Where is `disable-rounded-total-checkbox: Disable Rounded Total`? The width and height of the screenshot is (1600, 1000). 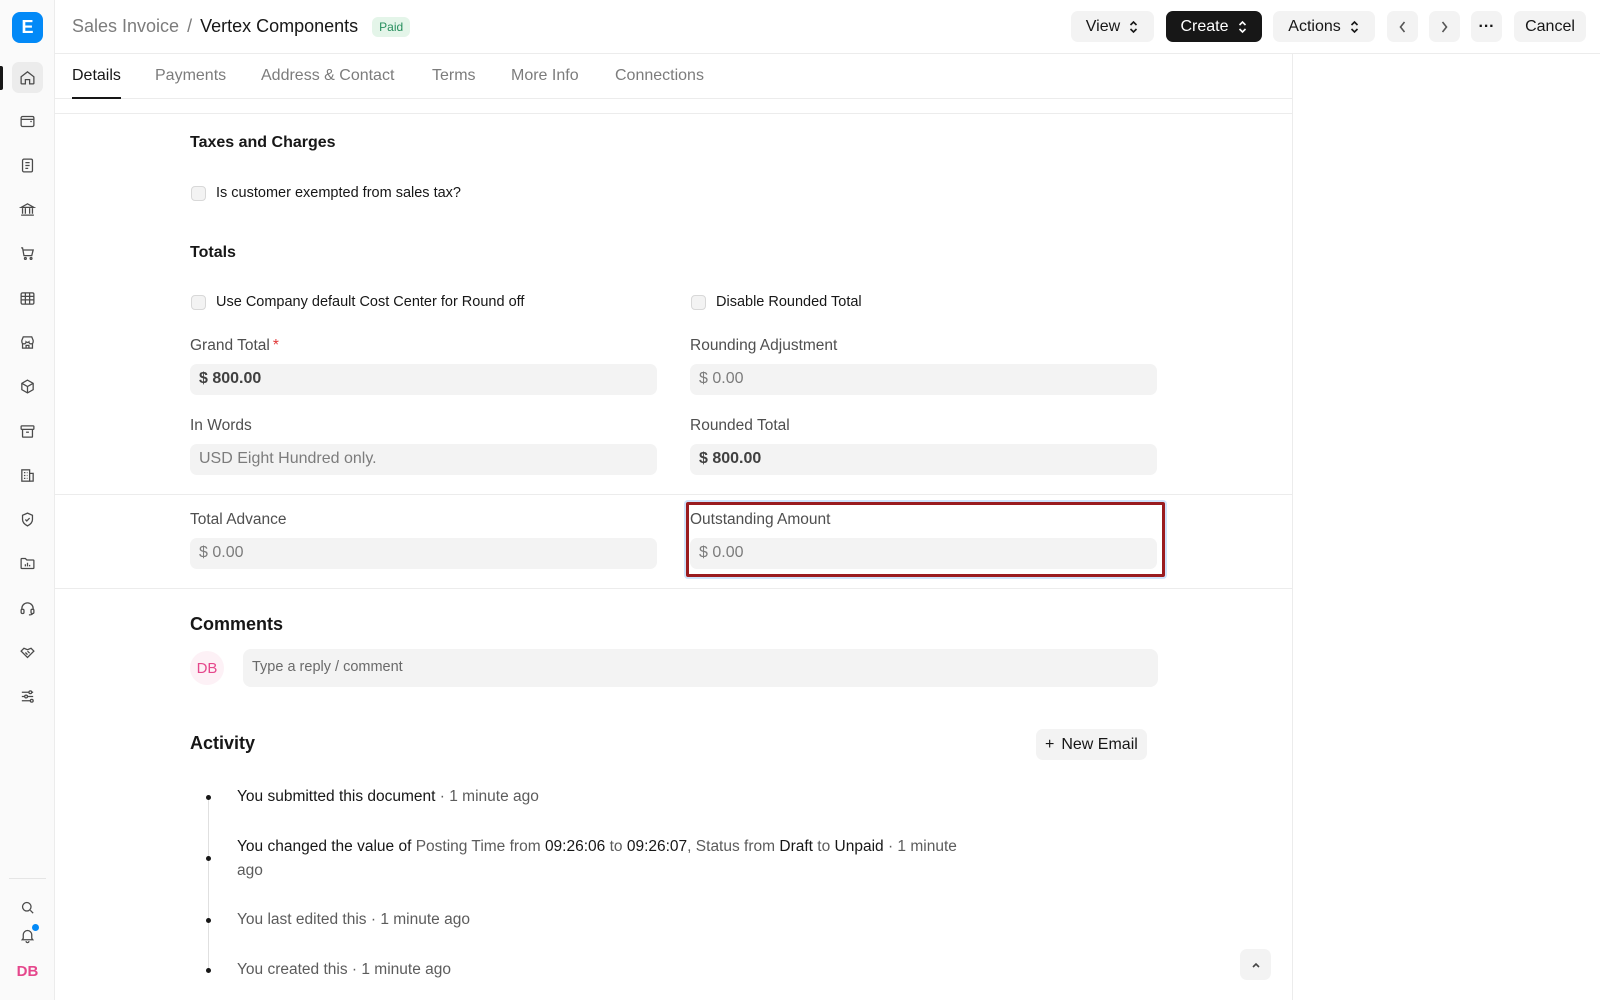
disable-rounded-total-checkbox: Disable Rounded Total is located at coordinates (776, 302).